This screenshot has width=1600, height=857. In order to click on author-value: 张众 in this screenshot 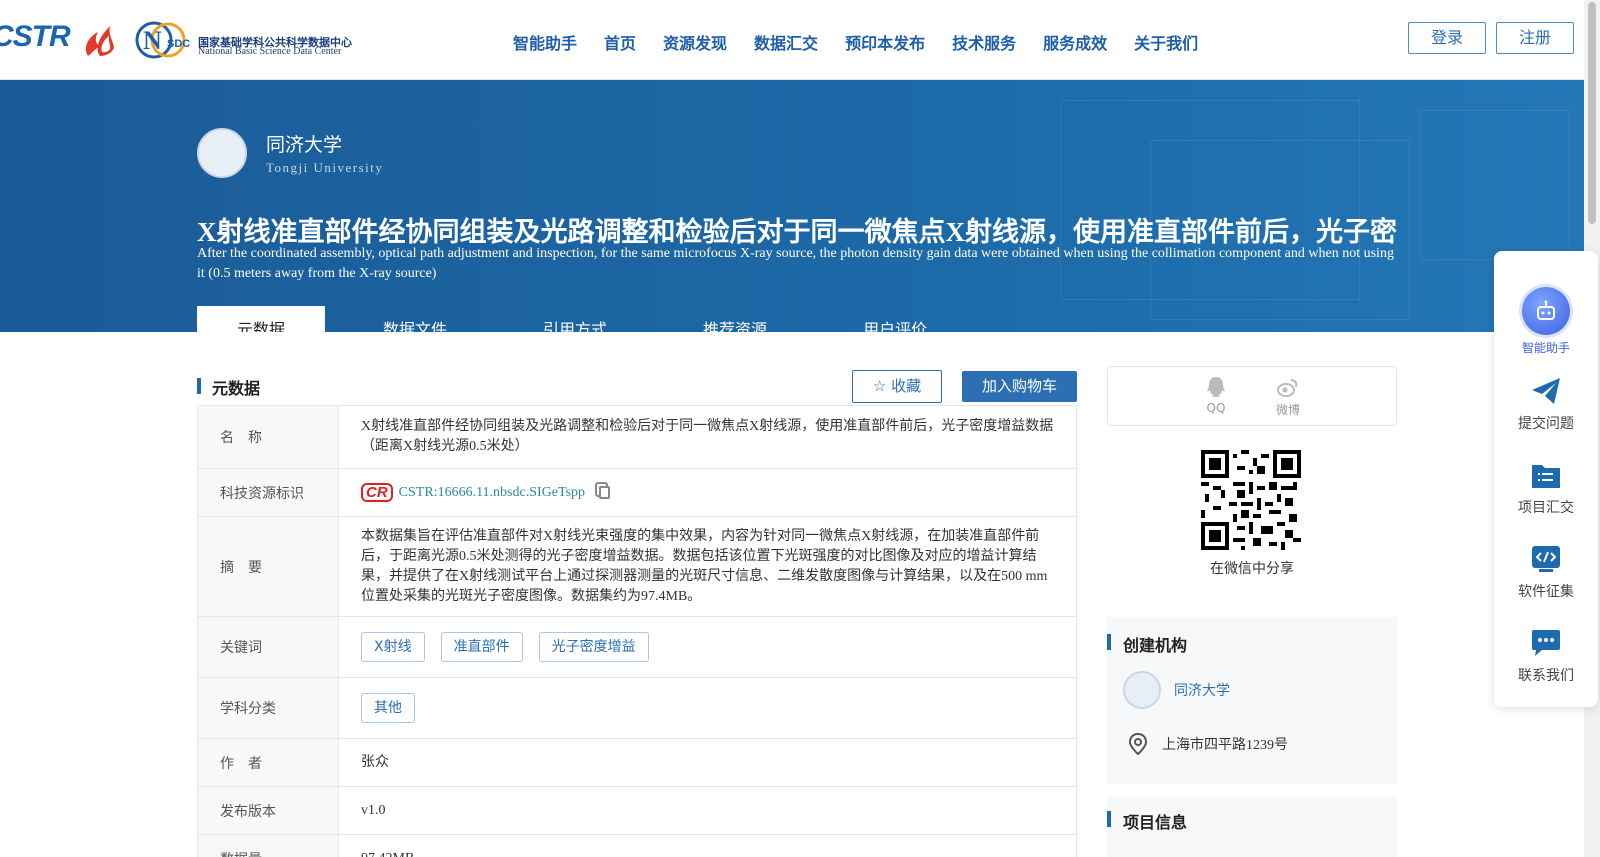, I will do `click(375, 762)`.